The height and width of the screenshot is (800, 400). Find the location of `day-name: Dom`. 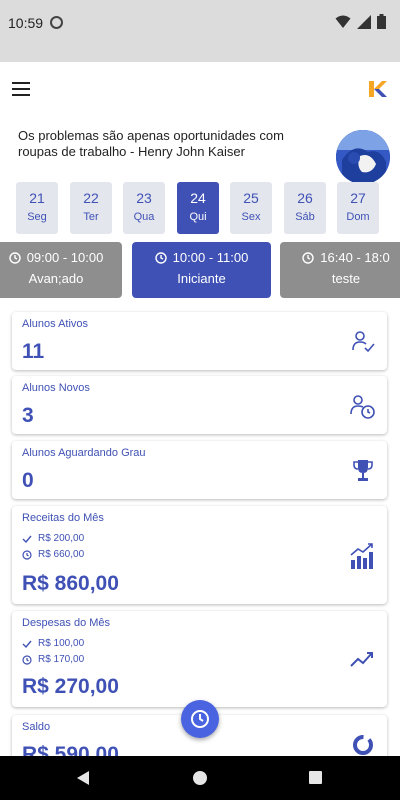

day-name: Dom is located at coordinates (358, 217).